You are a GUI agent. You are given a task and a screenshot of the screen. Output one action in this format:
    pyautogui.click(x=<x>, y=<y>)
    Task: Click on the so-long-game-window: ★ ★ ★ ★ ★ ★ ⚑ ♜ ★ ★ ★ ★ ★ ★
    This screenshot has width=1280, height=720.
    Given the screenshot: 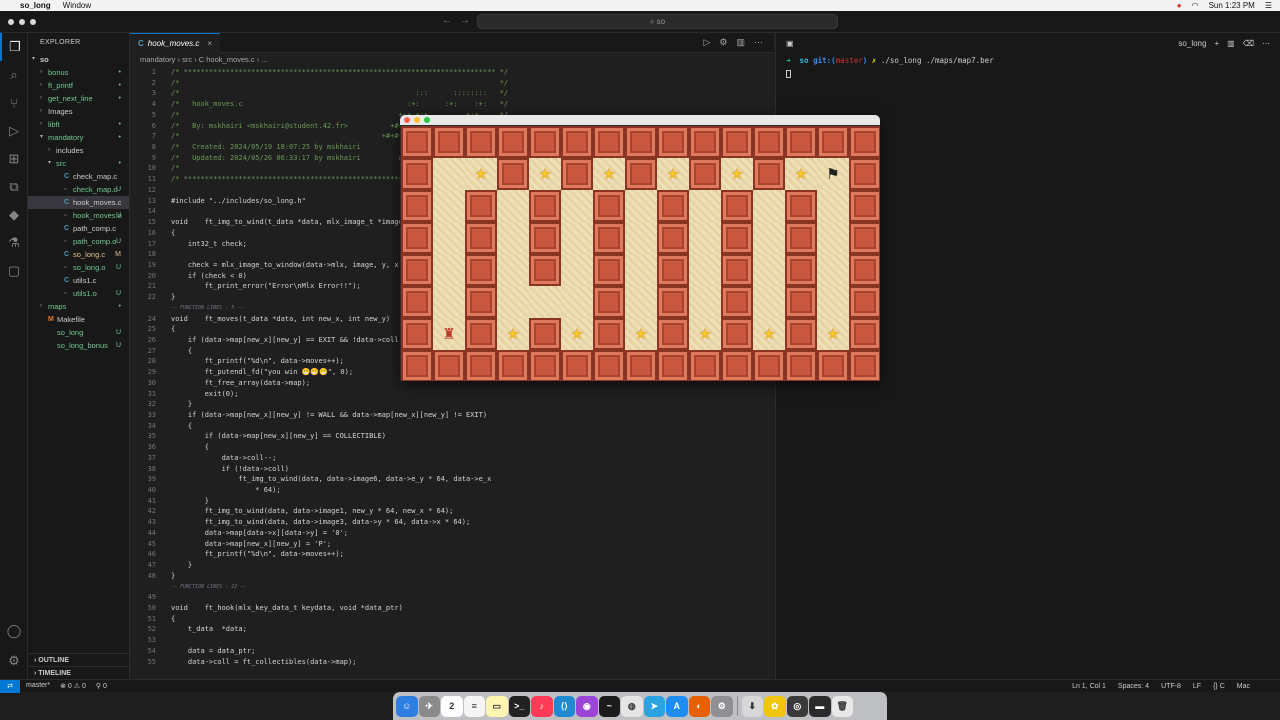 What is the action you would take?
    pyautogui.click(x=640, y=248)
    